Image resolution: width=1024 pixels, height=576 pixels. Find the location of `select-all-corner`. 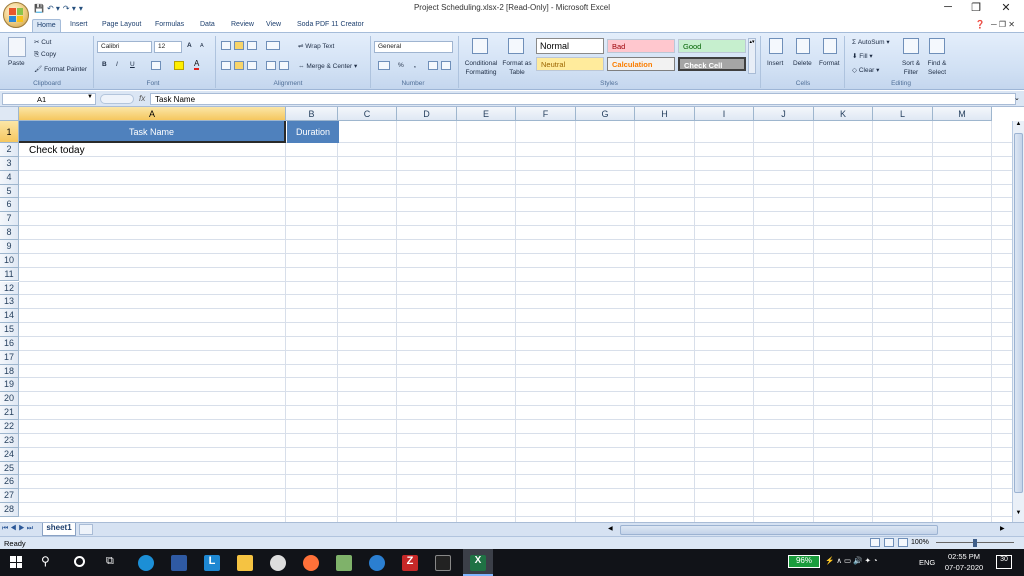

select-all-corner is located at coordinates (9, 114).